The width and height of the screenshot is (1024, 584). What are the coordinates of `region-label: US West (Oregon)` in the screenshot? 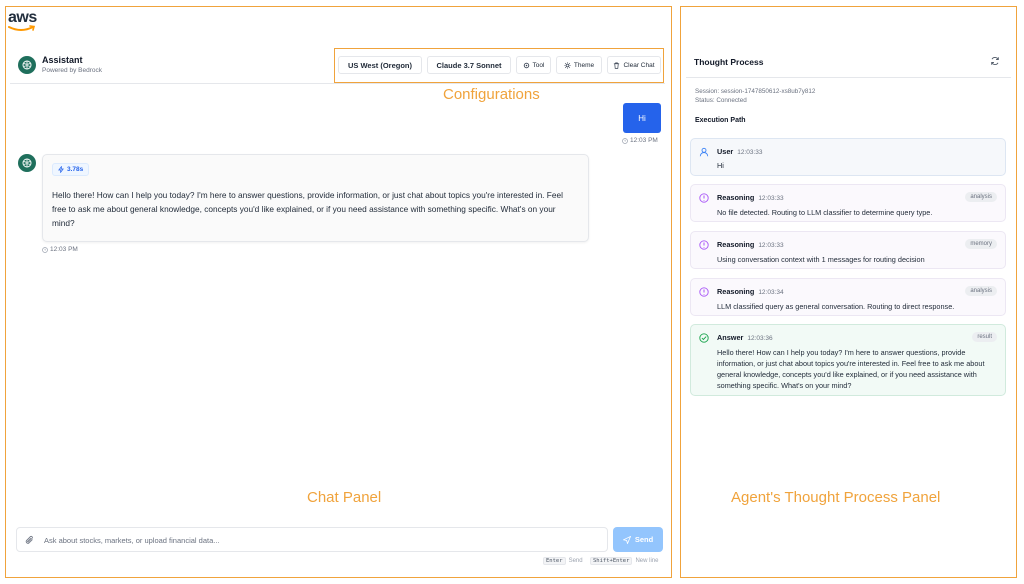 It's located at (380, 65).